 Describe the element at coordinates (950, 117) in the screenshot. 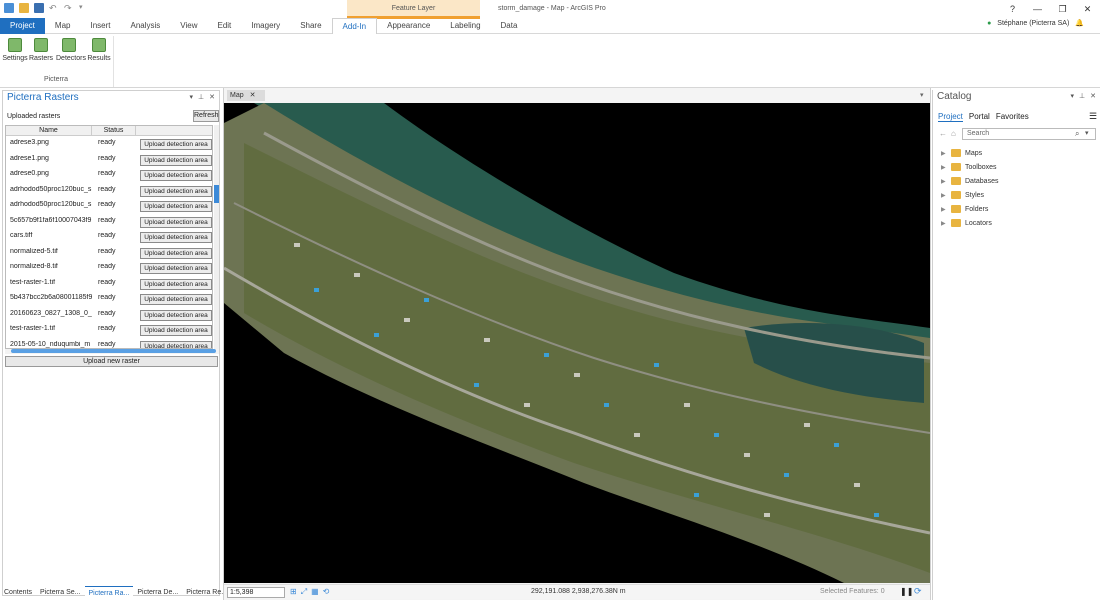

I see `catalog-tab-project: Project` at that location.